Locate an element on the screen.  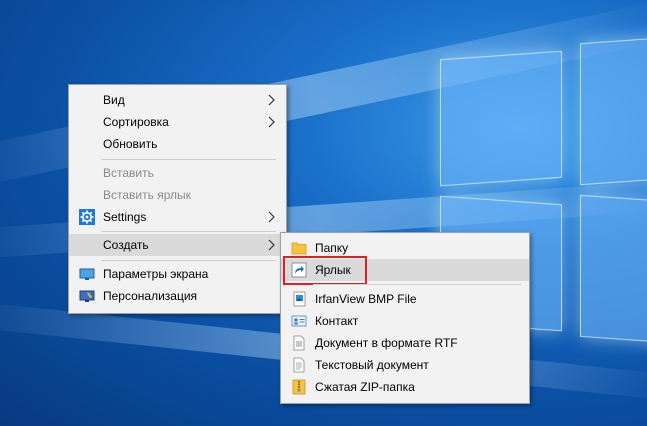
gear-icon is located at coordinates (87, 217).